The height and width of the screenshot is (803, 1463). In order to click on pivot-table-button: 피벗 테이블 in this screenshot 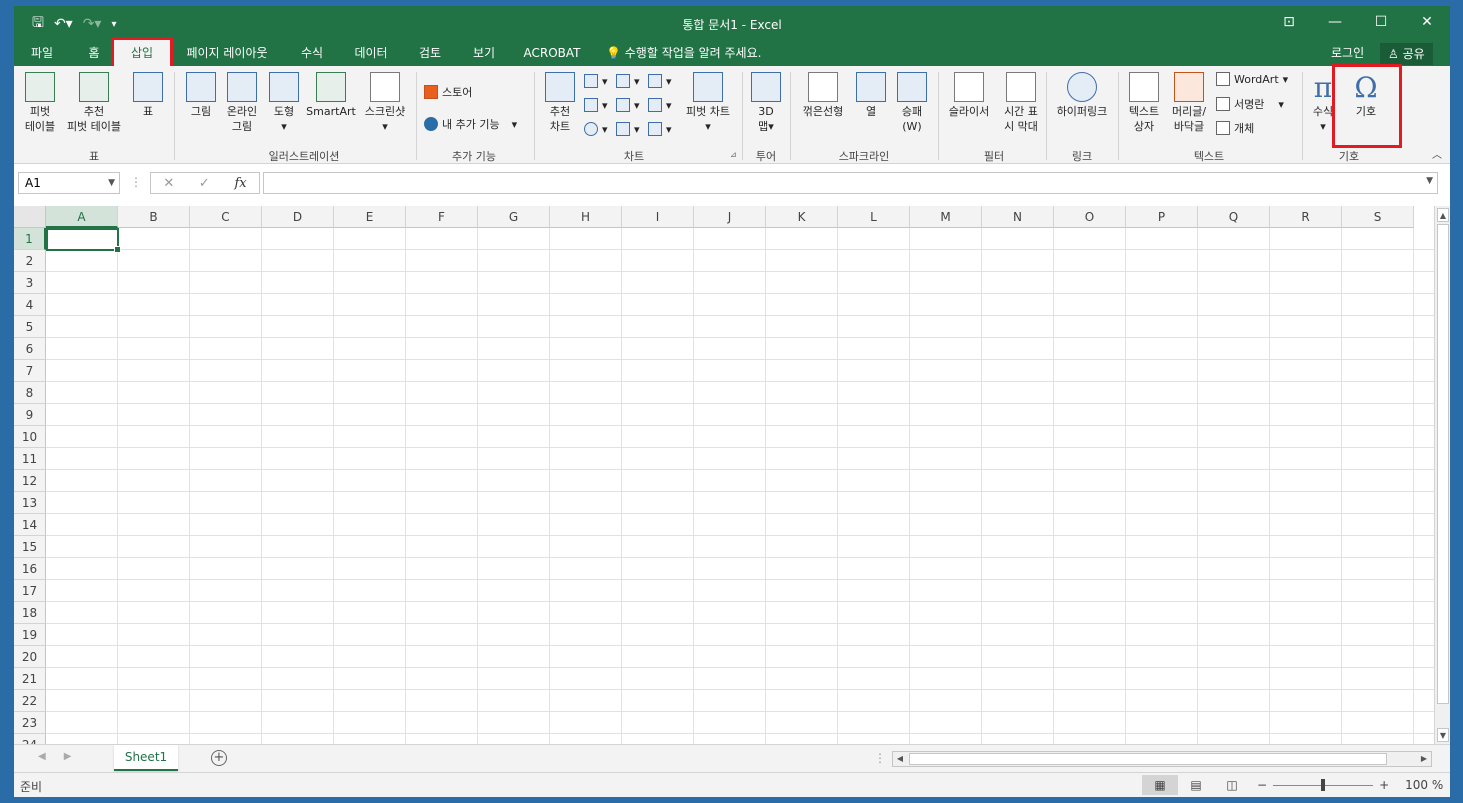, I will do `click(40, 103)`.